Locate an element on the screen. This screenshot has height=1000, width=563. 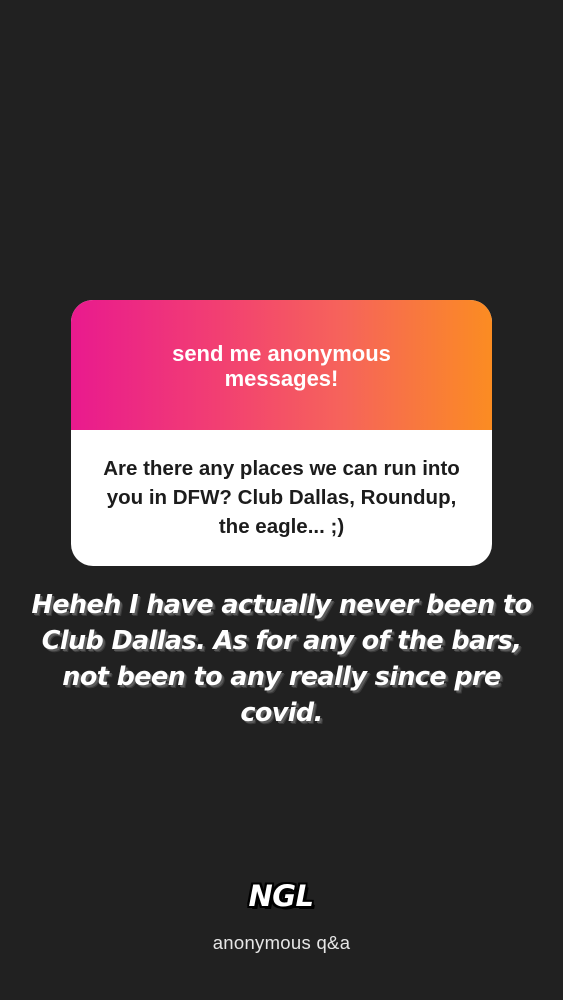
card-header: send me anonymous messages! is located at coordinates (281, 365).